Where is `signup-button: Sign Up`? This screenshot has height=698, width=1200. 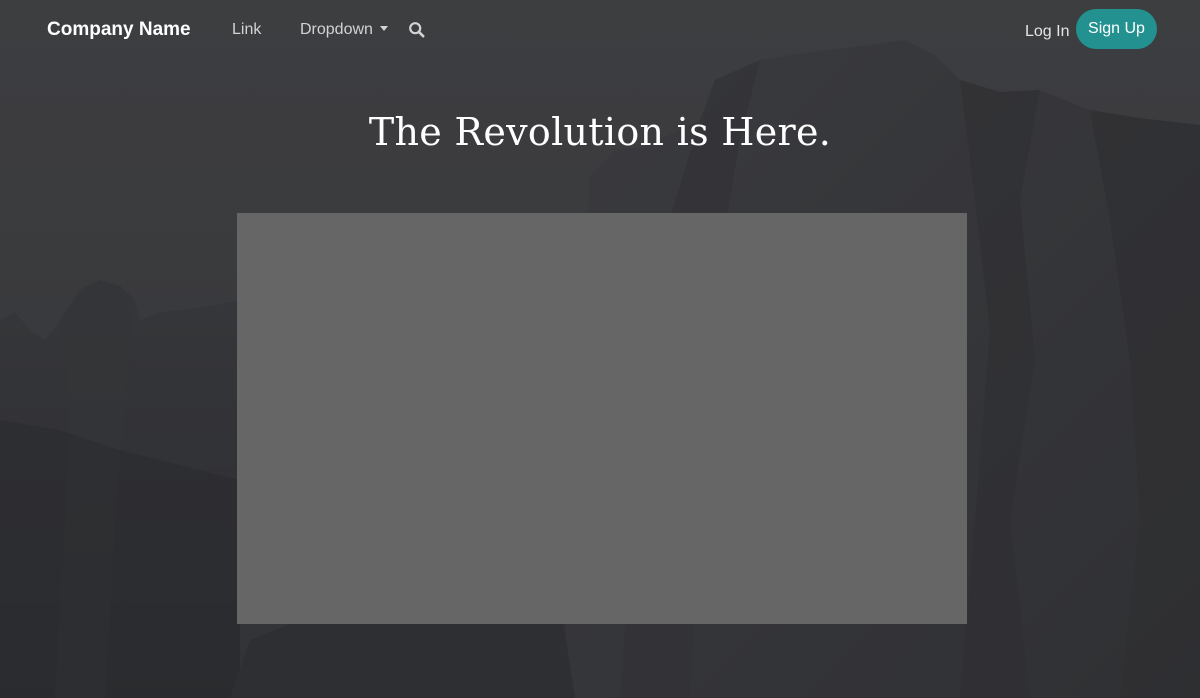 signup-button: Sign Up is located at coordinates (1116, 29).